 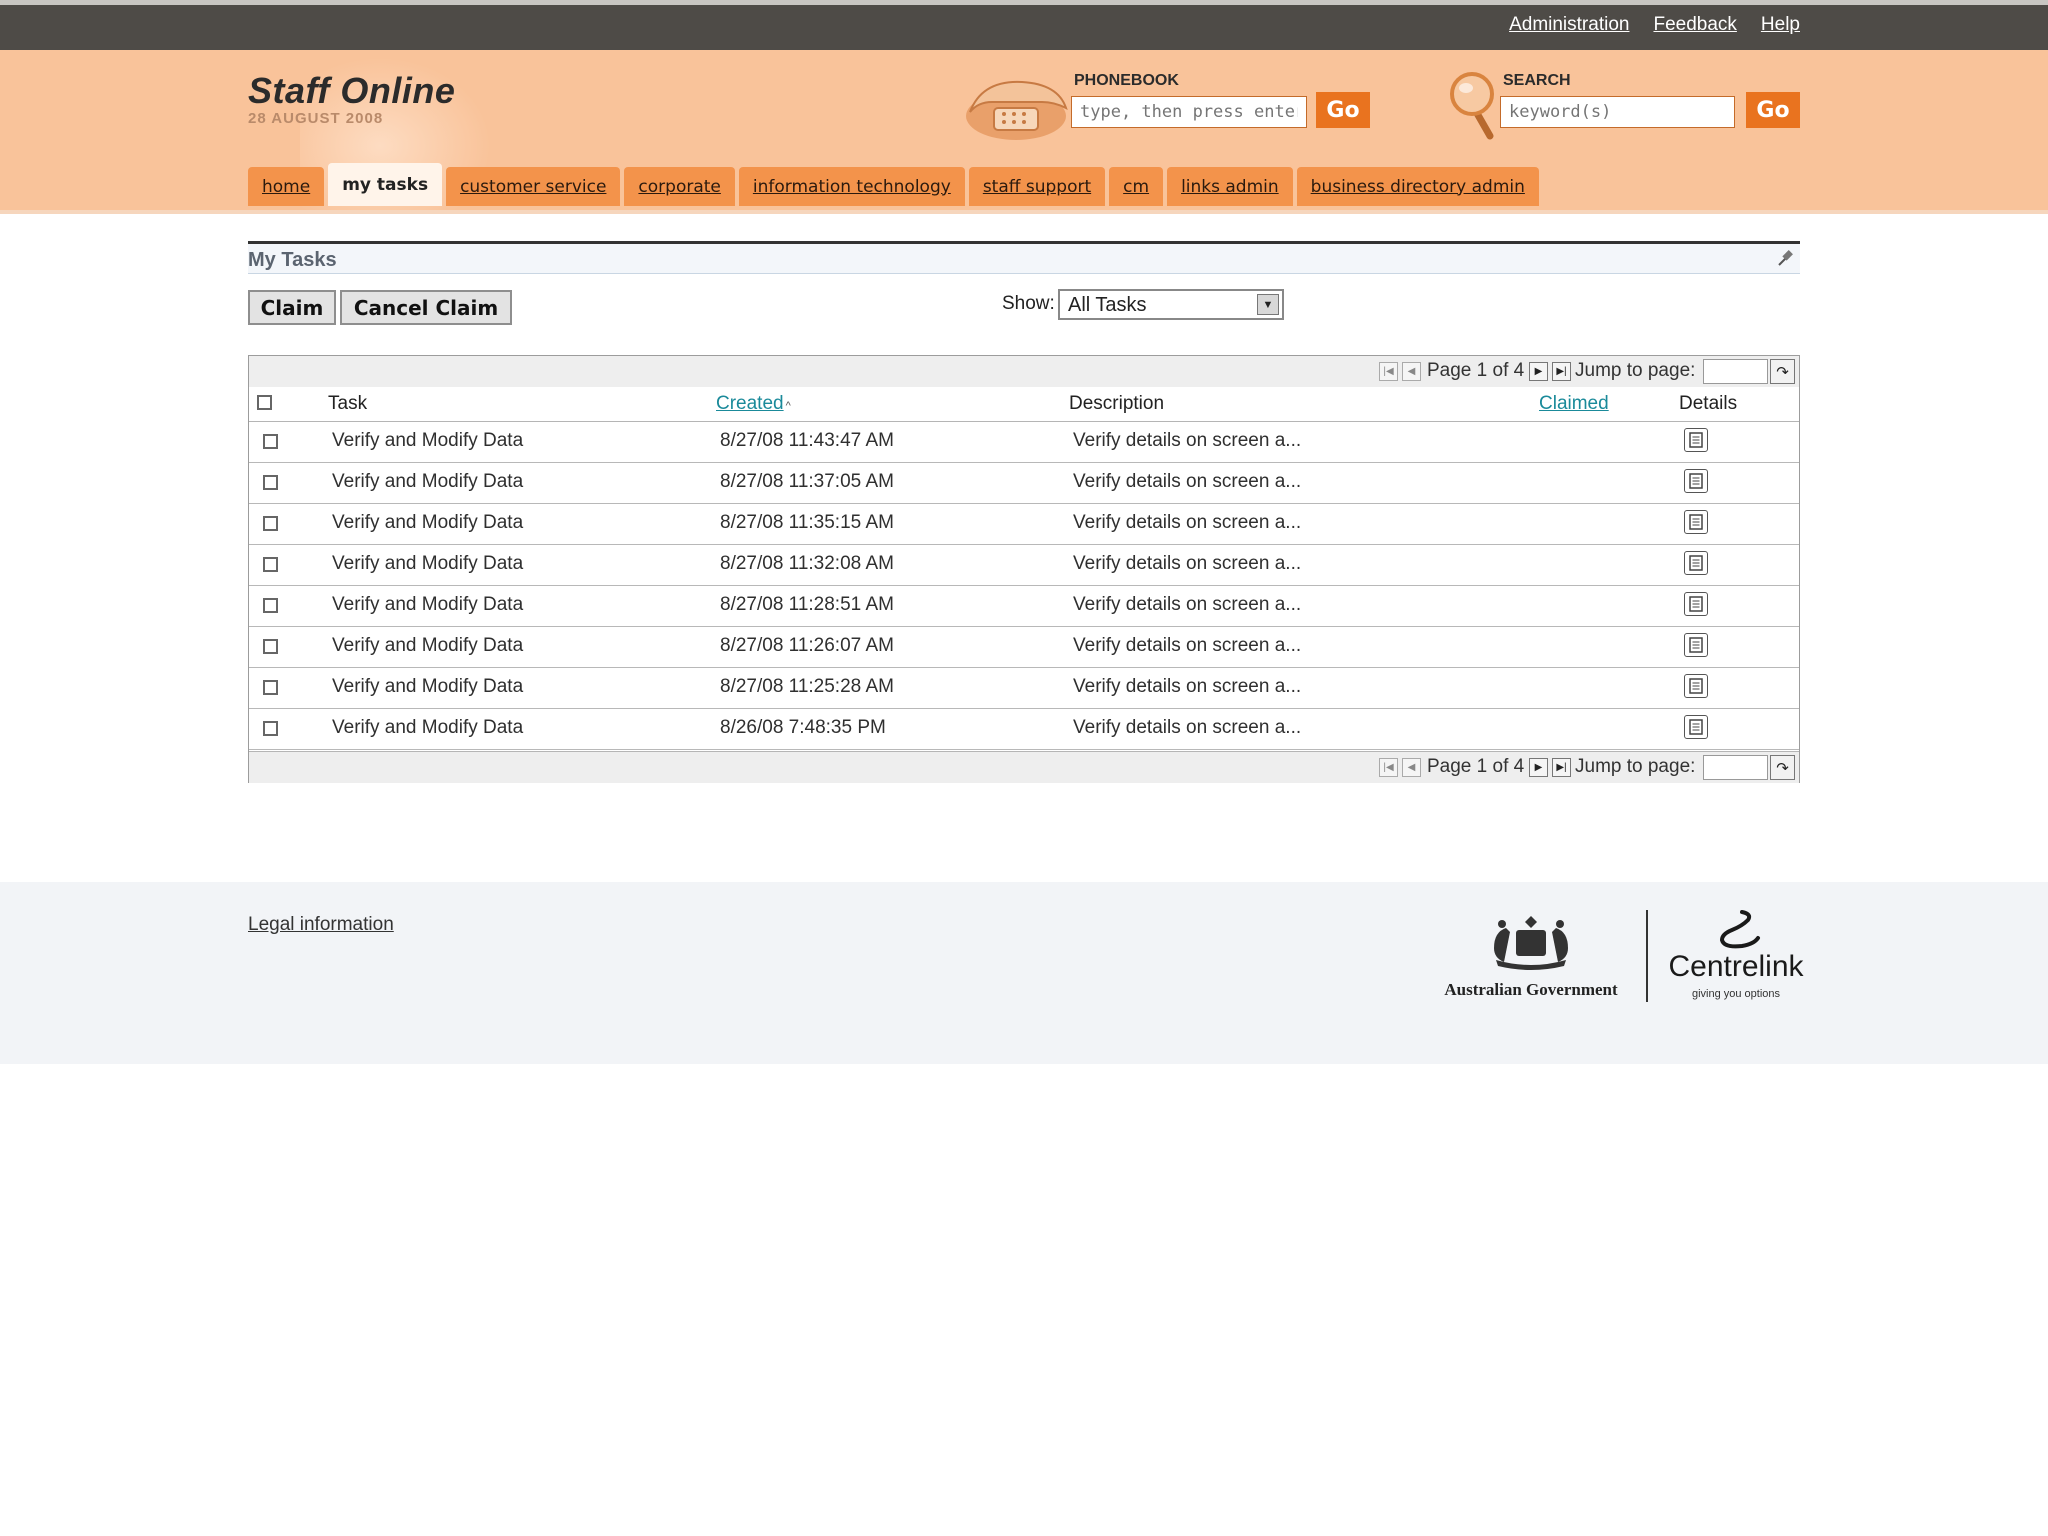 I want to click on created-cell: 8/27/08 11:32:08 AM, so click(x=807, y=563).